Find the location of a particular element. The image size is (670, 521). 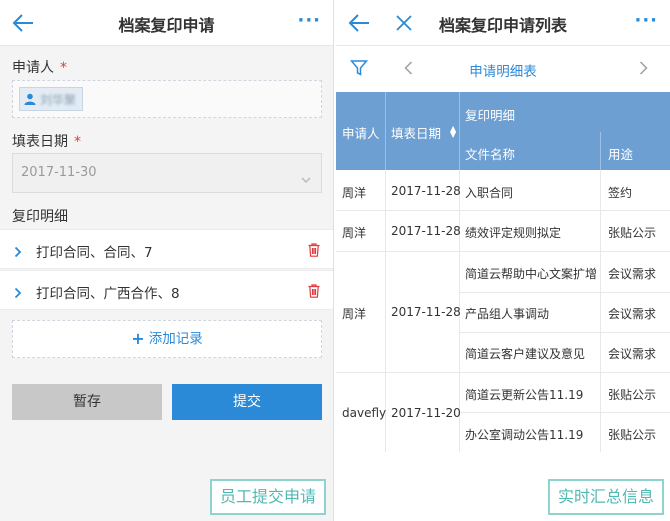

submit-button: 提交 is located at coordinates (247, 402).